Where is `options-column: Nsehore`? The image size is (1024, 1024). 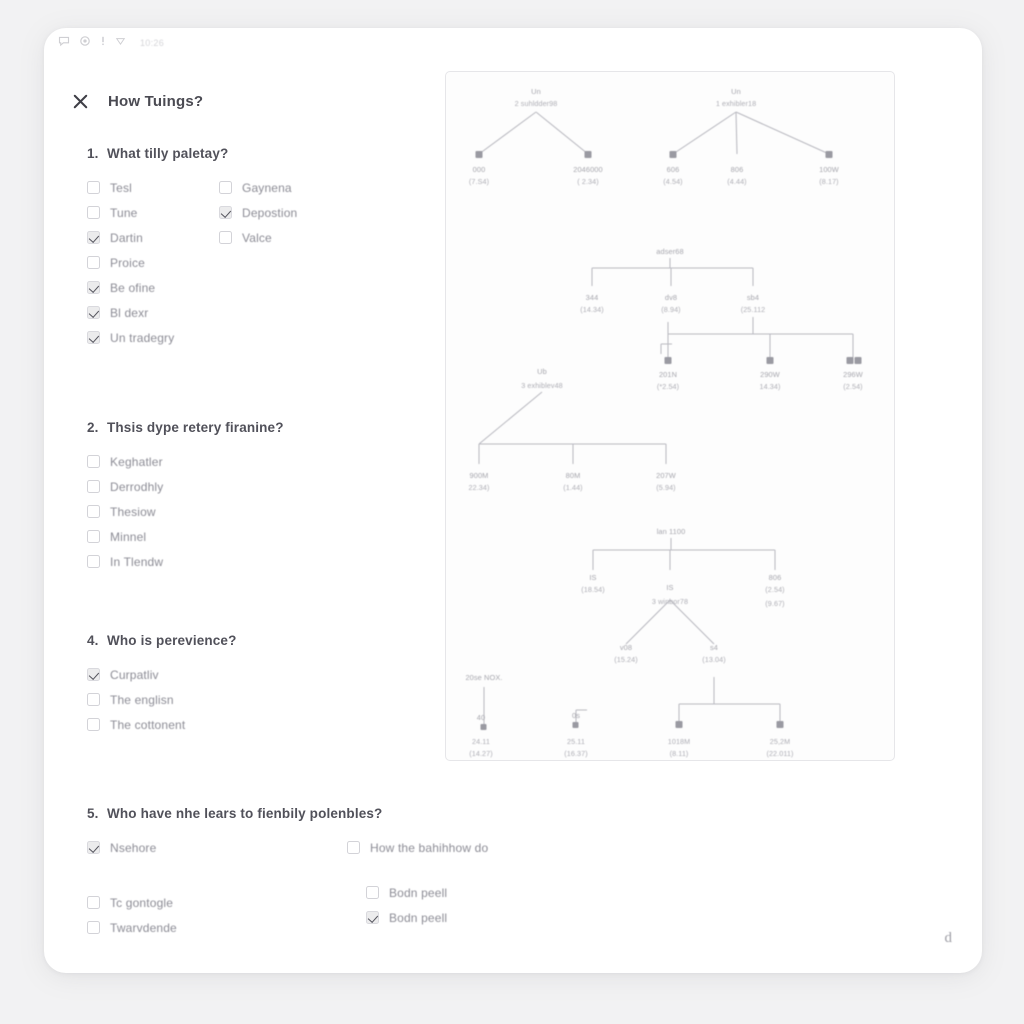 options-column: Nsehore is located at coordinates (121, 847).